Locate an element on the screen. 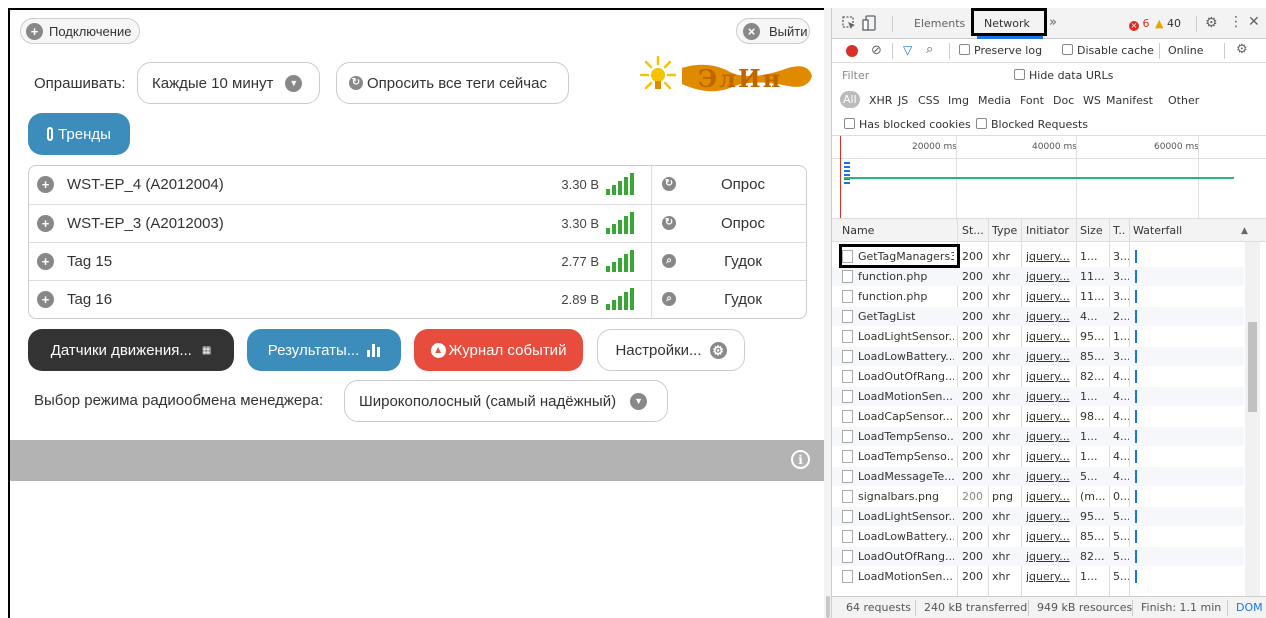  type-filter-other: Other is located at coordinates (1183, 100).